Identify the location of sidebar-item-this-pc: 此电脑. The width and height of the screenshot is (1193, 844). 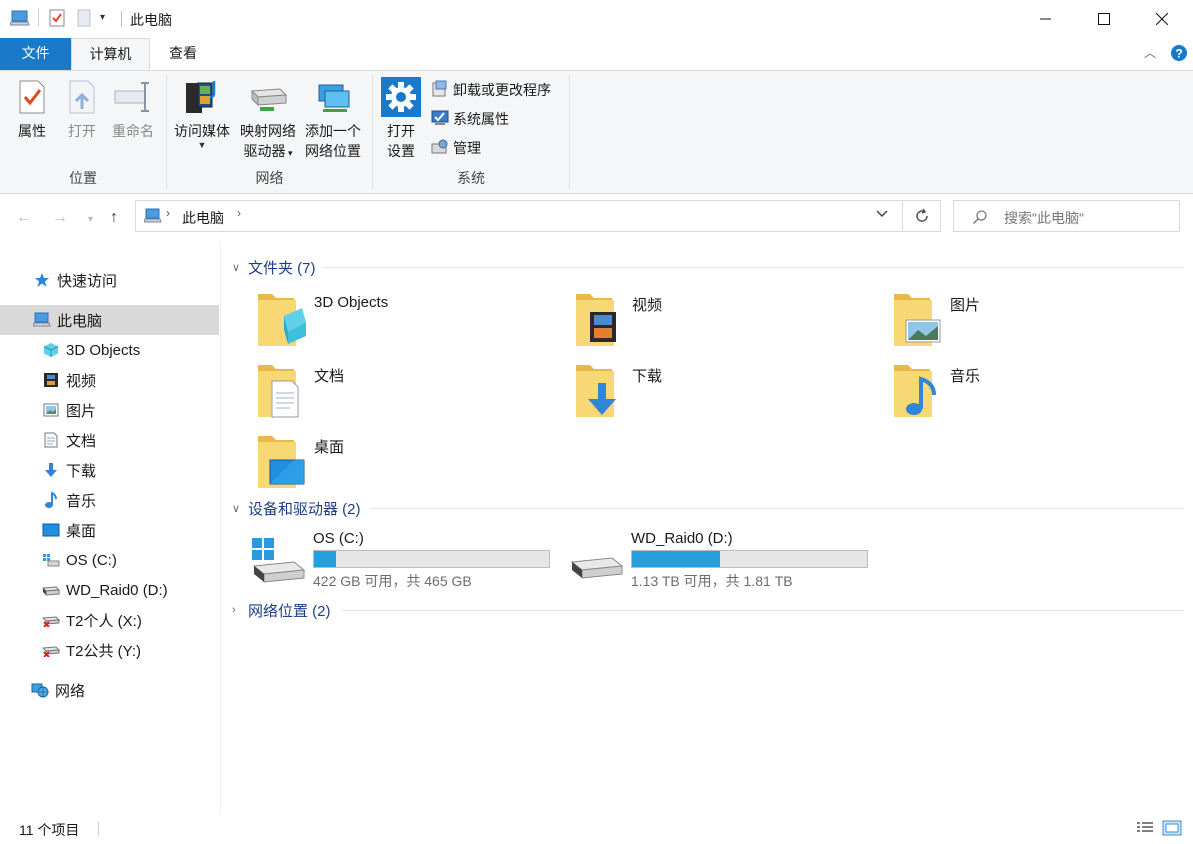
(109, 320).